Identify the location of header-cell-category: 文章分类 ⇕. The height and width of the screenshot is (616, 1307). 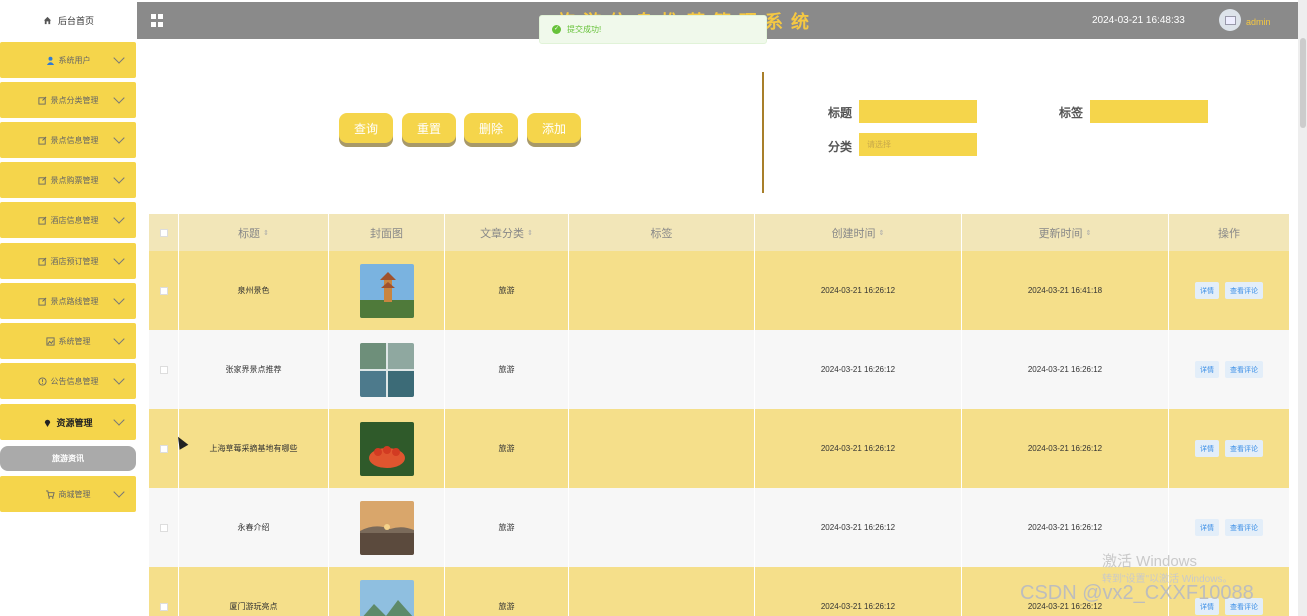
(507, 232).